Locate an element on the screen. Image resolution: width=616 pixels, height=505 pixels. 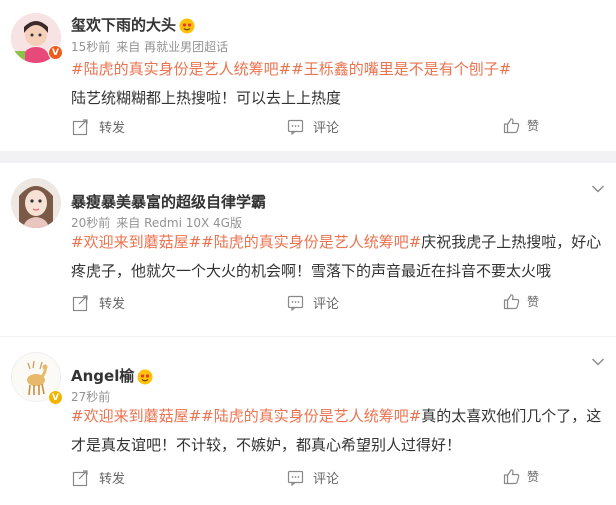
post-meta: 15秒前 来自 再就业男团超话 is located at coordinates (152, 46).